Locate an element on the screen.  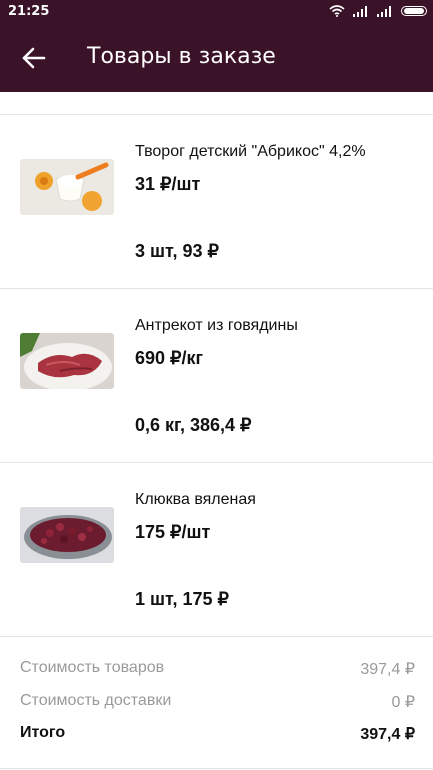
page-title: Товары в заказе is located at coordinates (181, 56).